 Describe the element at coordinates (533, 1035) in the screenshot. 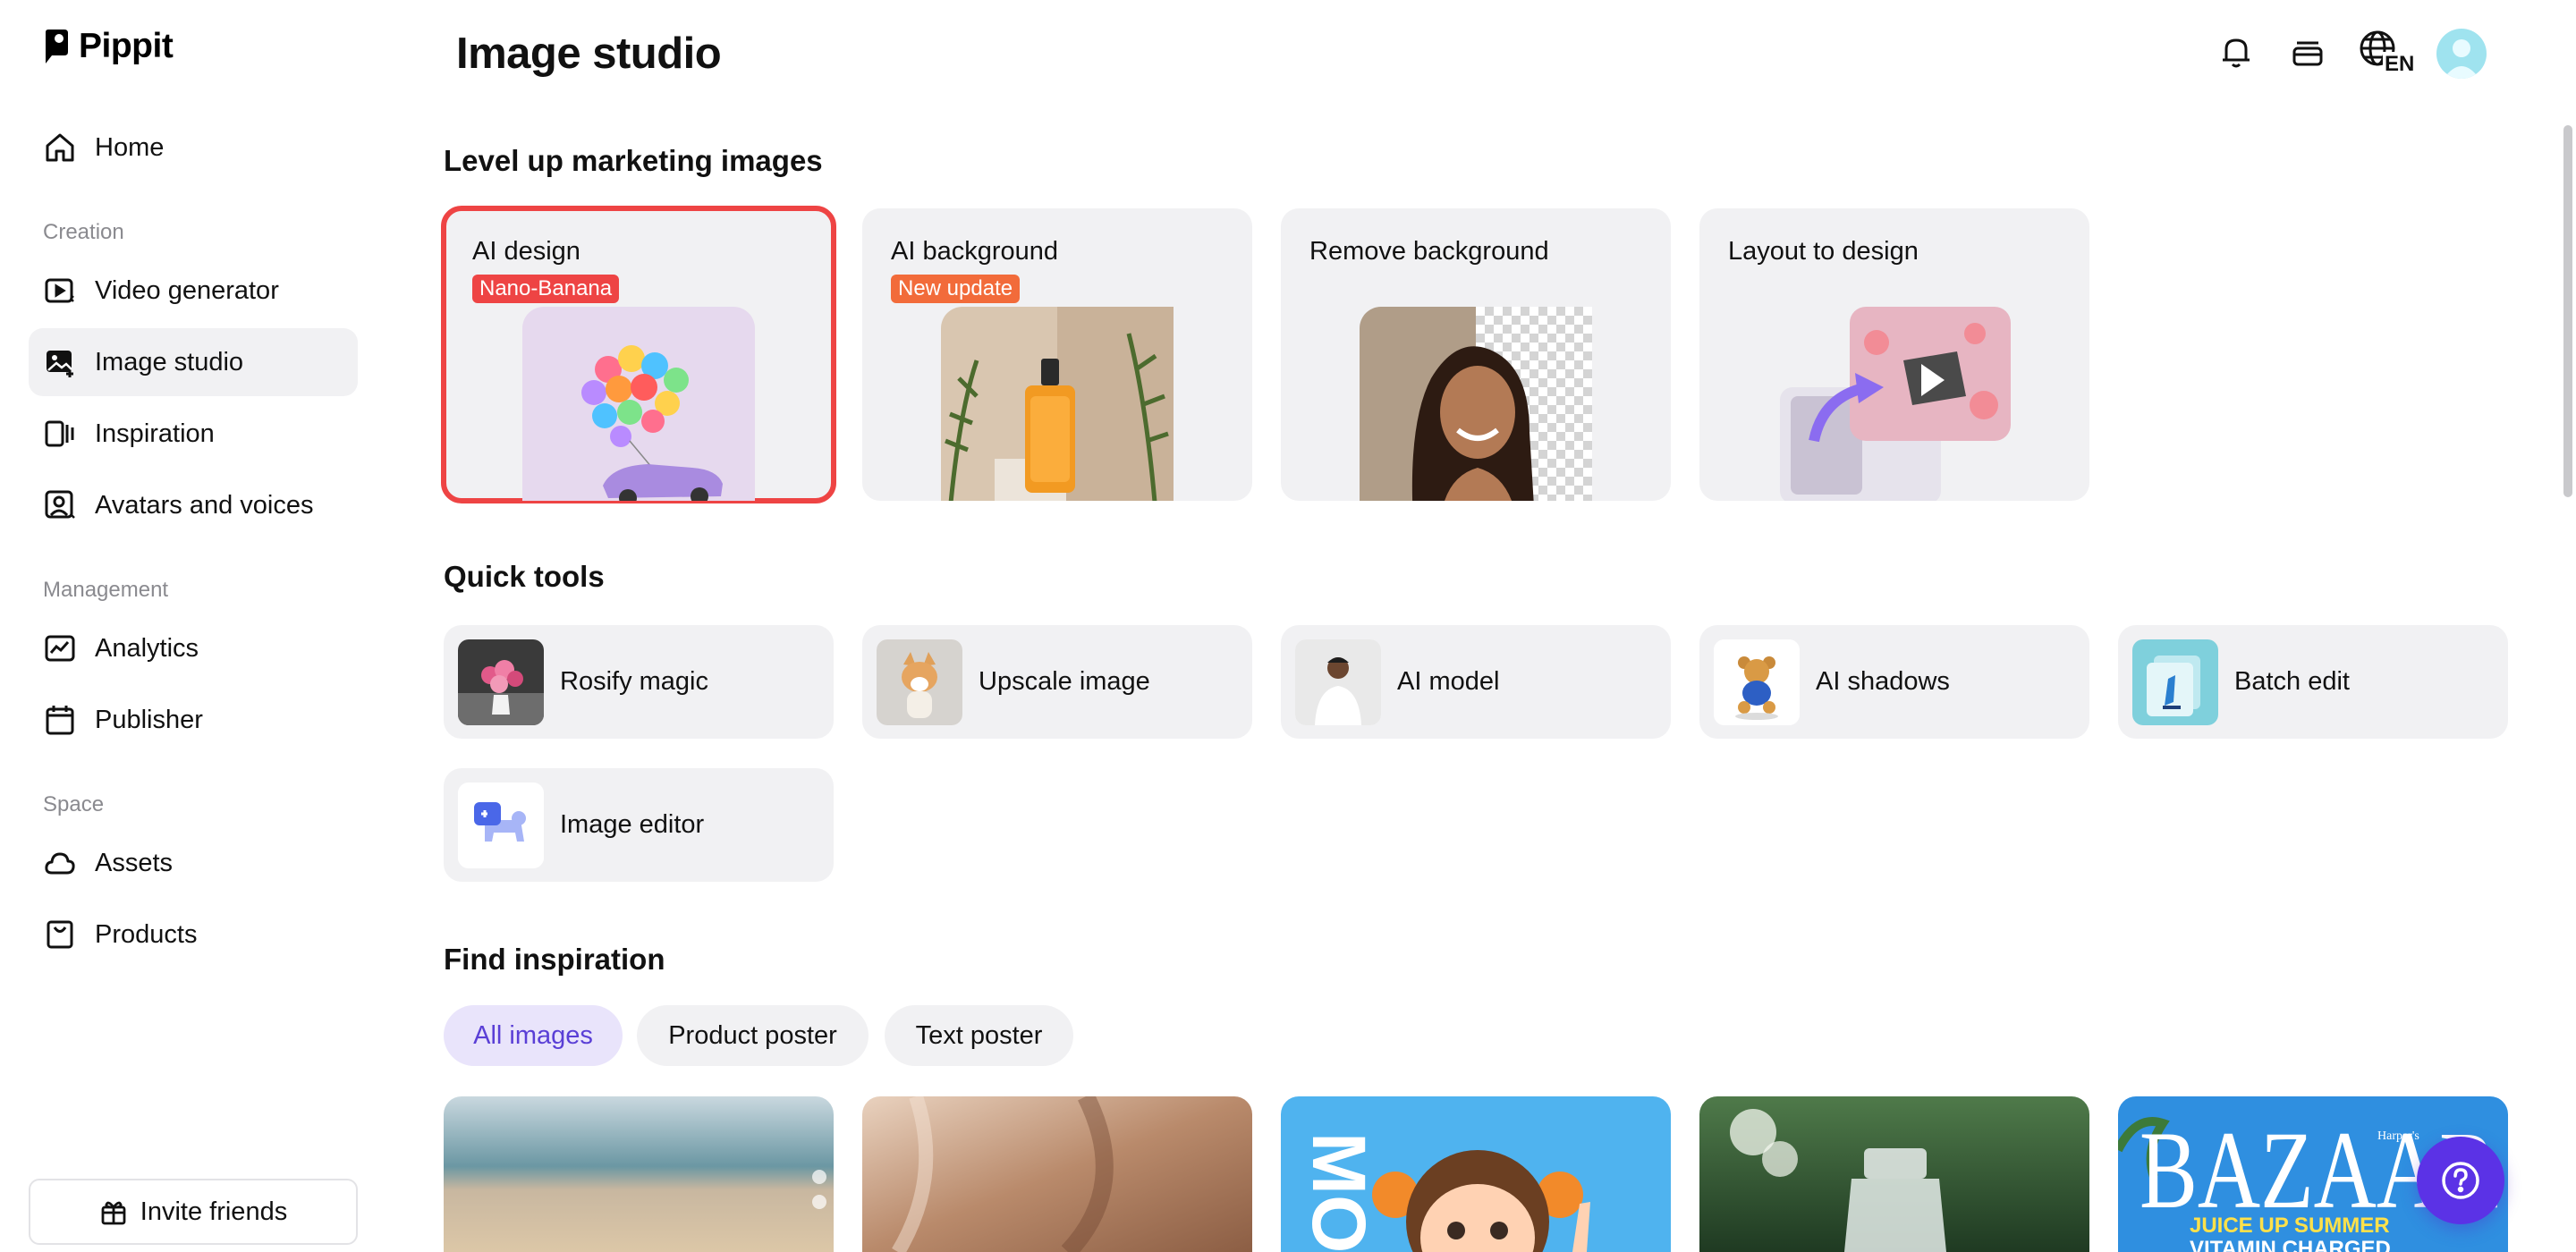

I see `filter-chip-all-images: All images` at that location.